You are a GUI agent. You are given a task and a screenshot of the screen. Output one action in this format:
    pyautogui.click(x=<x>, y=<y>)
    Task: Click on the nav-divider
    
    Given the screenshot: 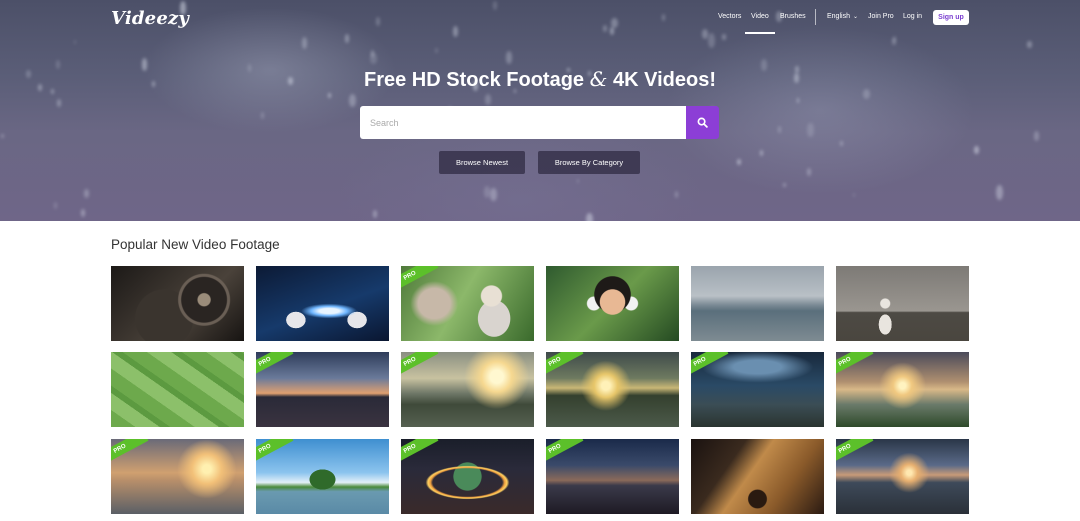 What is the action you would take?
    pyautogui.click(x=815, y=17)
    